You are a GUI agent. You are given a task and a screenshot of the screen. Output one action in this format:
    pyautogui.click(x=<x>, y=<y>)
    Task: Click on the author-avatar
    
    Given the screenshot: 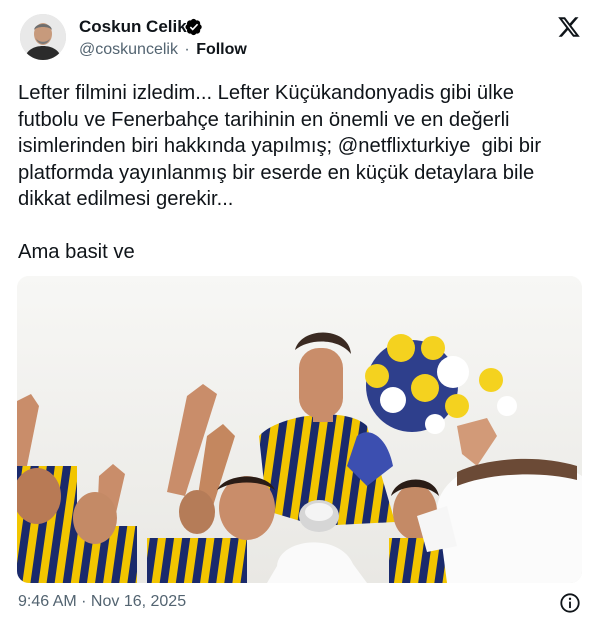 What is the action you would take?
    pyautogui.click(x=43, y=37)
    